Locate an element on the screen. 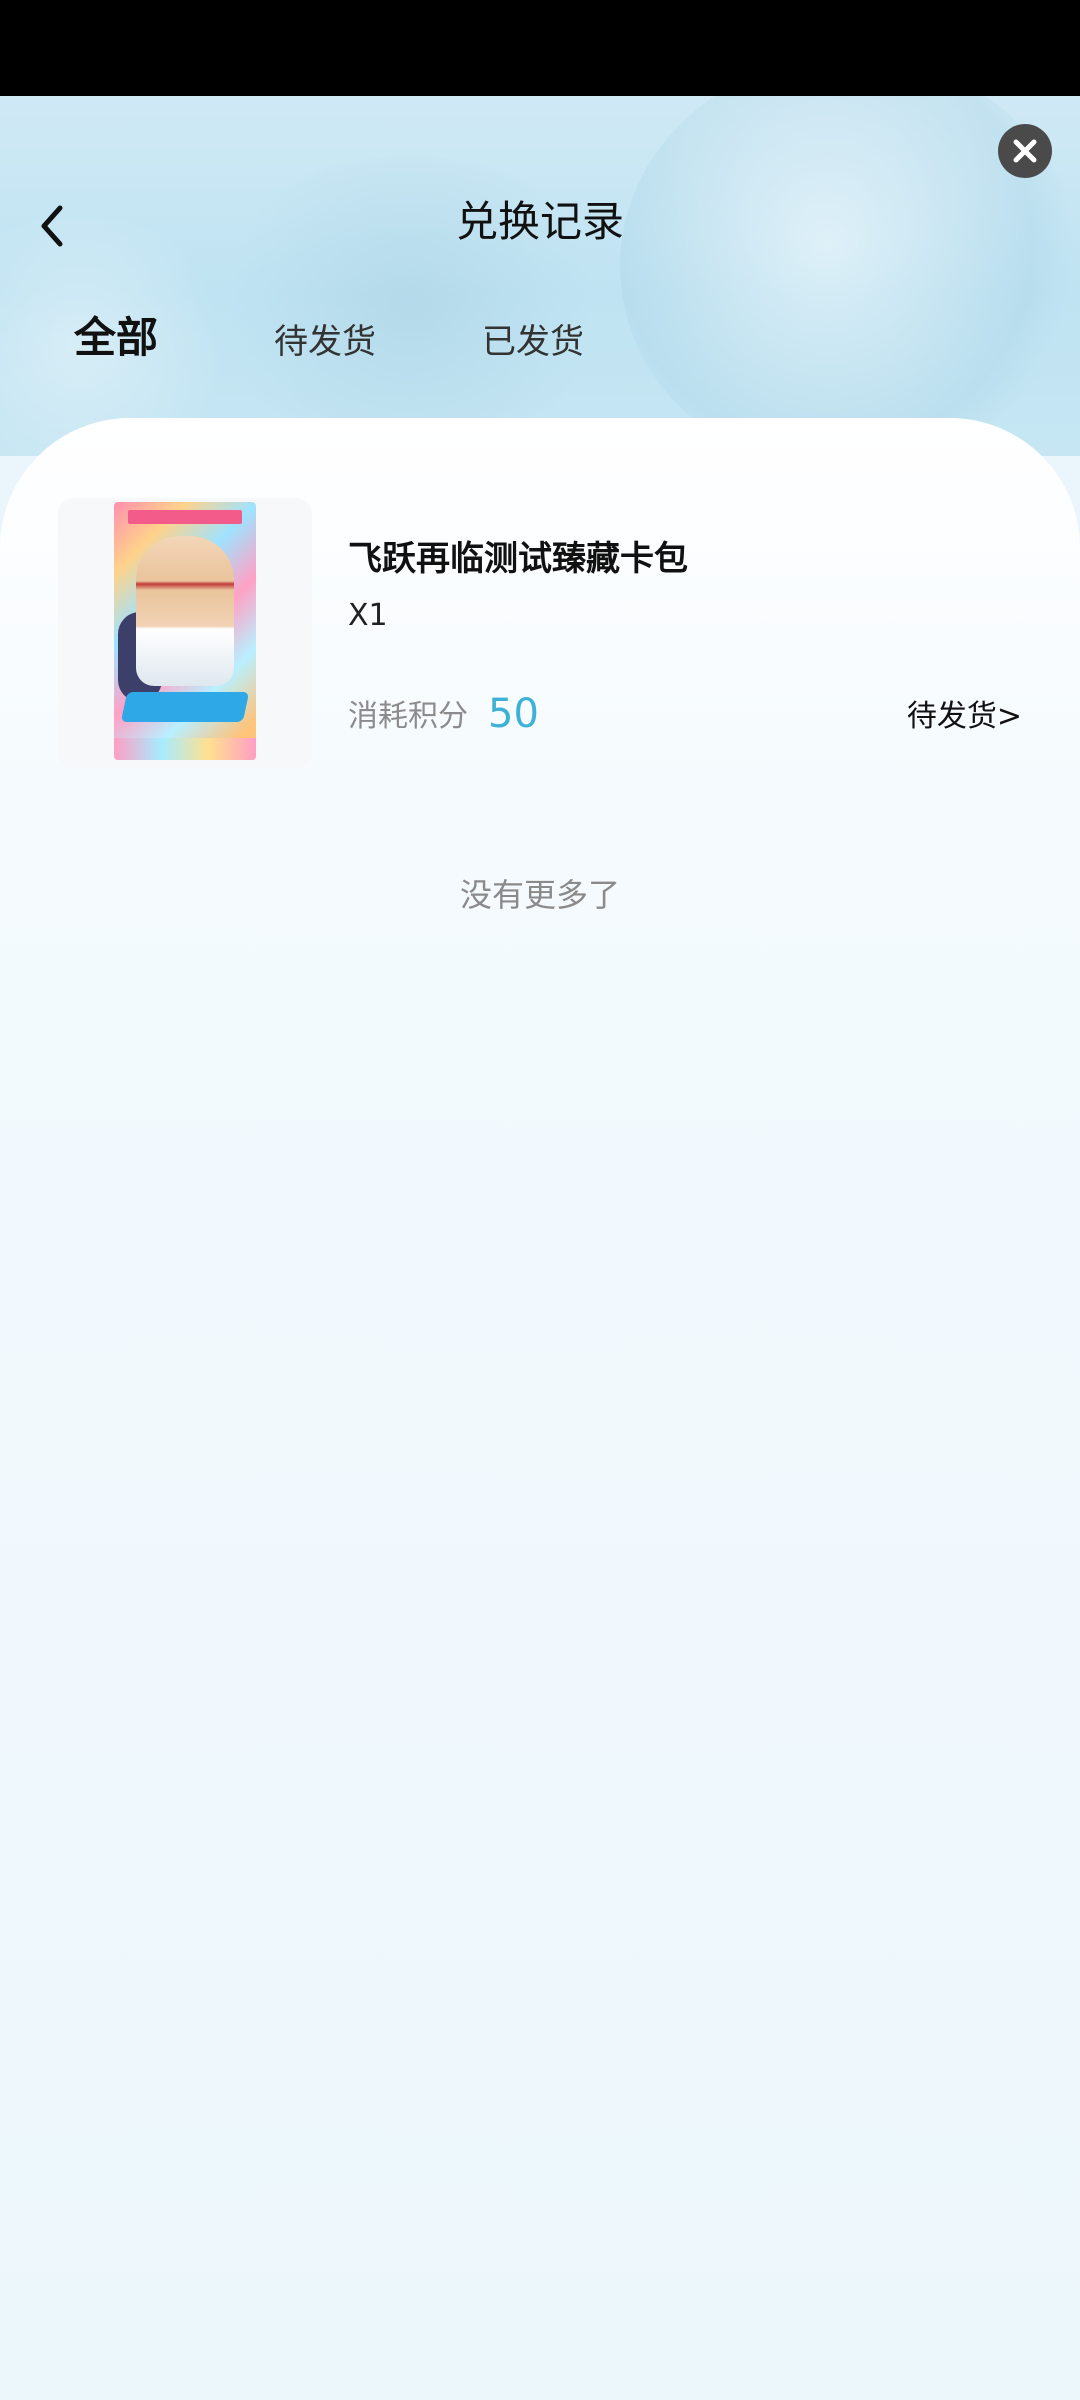 The height and width of the screenshot is (2400, 1080). list-end-text: 没有更多了 is located at coordinates (539, 895).